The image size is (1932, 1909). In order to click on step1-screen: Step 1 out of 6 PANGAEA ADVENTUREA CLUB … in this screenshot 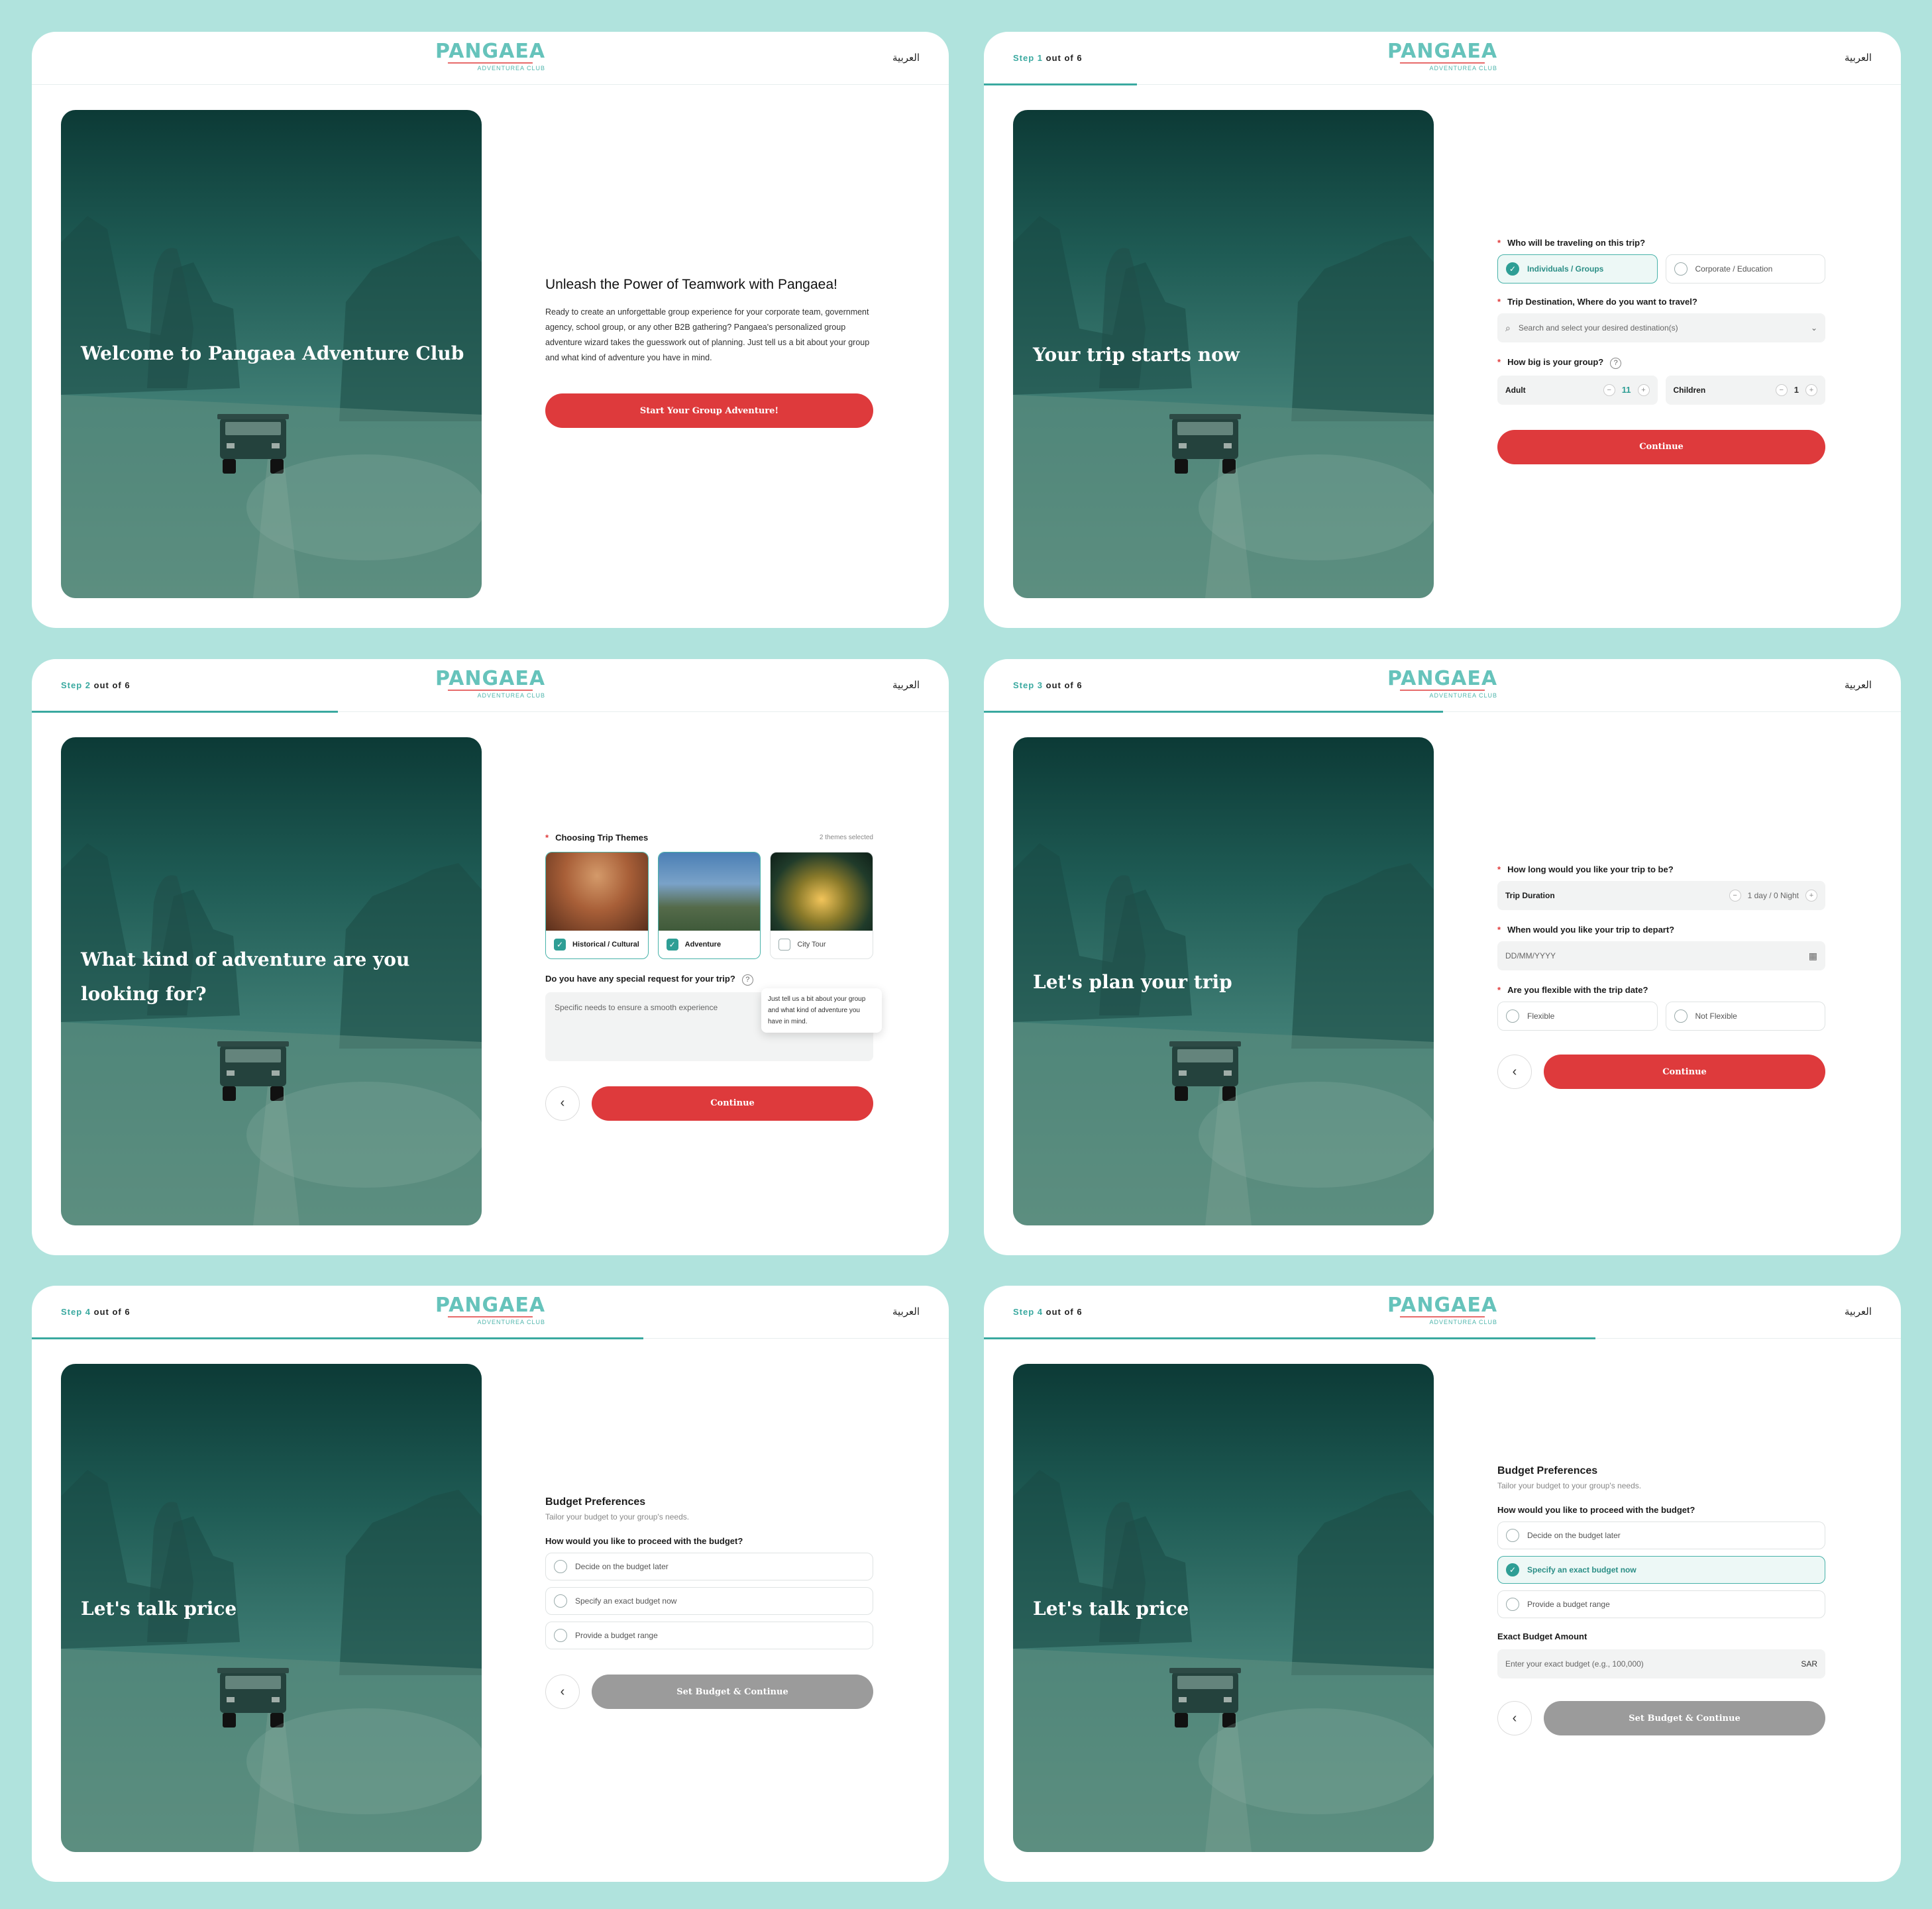, I will do `click(1442, 330)`.